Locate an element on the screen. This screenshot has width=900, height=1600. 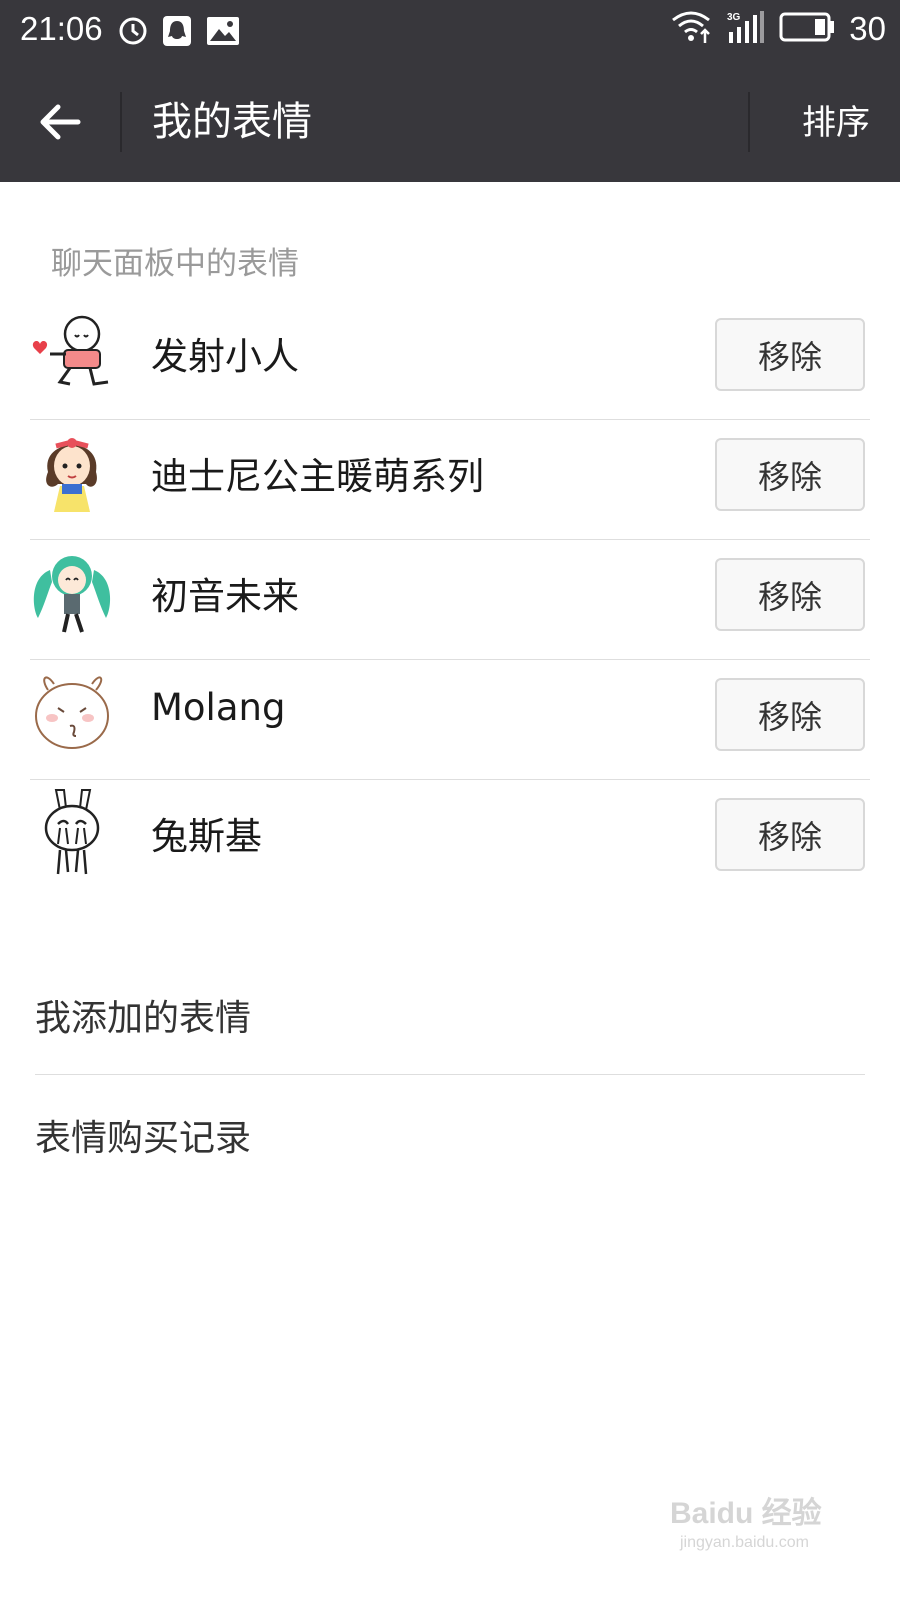
sticker-row: 兔斯基 移除 is located at coordinates (450, 840).